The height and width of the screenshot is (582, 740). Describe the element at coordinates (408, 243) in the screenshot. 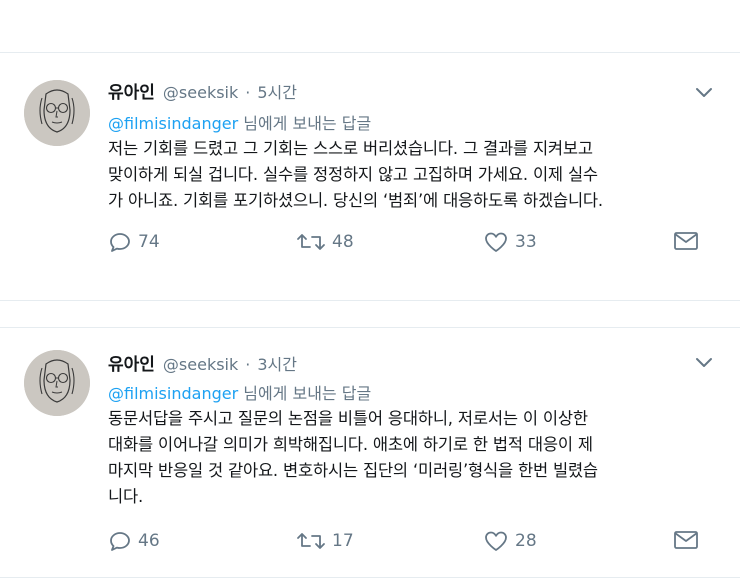

I see `tweet-actions: 74 48 33` at that location.